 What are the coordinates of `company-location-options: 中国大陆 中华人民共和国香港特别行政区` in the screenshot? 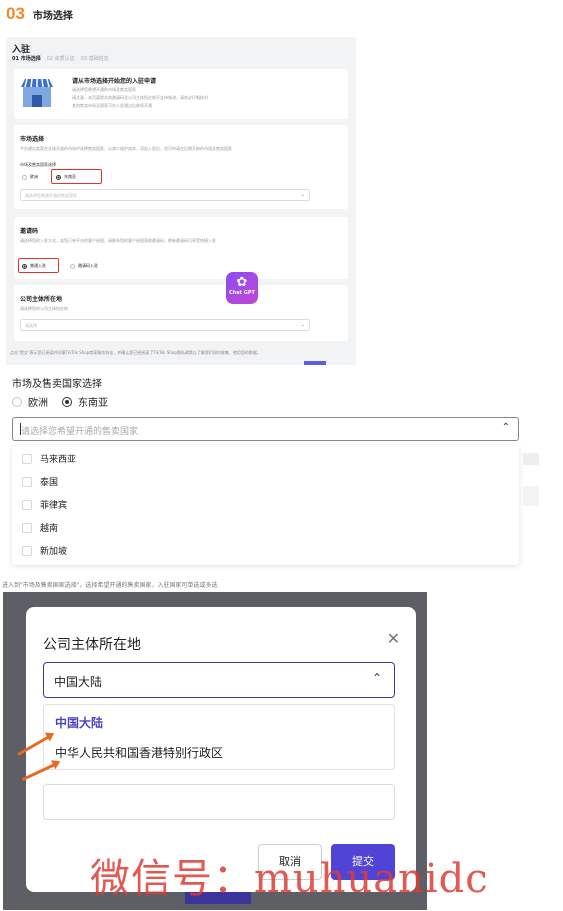 It's located at (219, 737).